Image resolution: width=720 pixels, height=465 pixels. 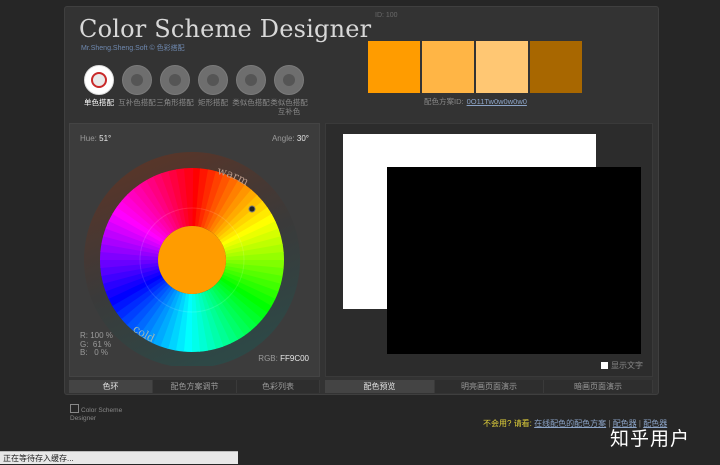 I want to click on rgb-percent-readout: R: 100 % G: 61 % B: 0 %, so click(x=96, y=344).